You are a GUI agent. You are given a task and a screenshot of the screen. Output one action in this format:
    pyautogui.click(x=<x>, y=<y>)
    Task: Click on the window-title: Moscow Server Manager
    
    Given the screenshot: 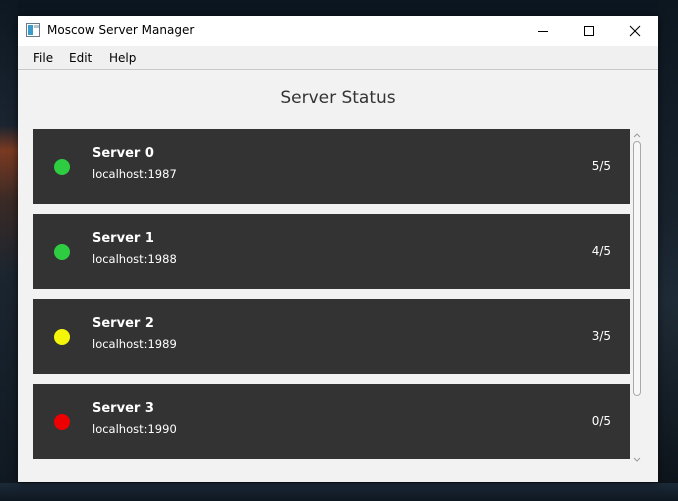 What is the action you would take?
    pyautogui.click(x=121, y=30)
    